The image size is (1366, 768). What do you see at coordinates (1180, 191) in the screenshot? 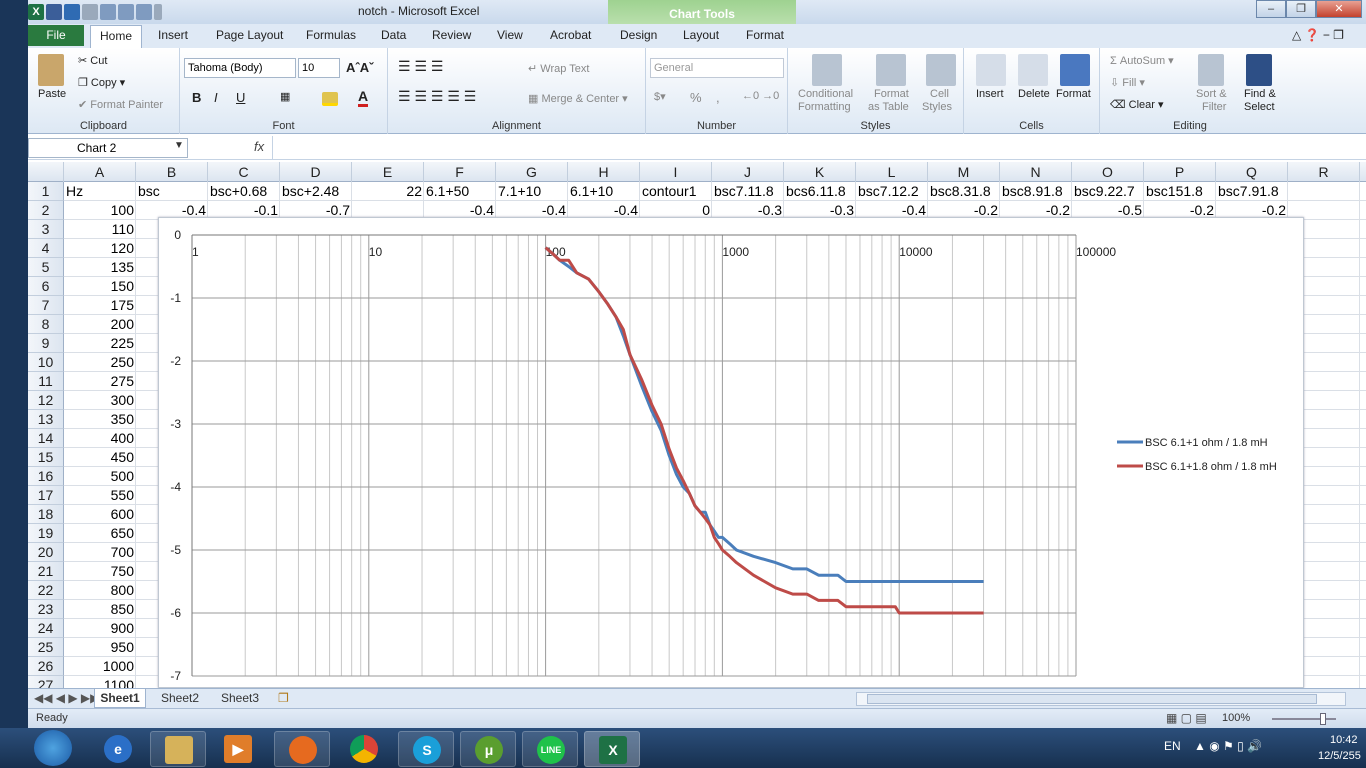
I see `cell: bsc151.8` at bounding box center [1180, 191].